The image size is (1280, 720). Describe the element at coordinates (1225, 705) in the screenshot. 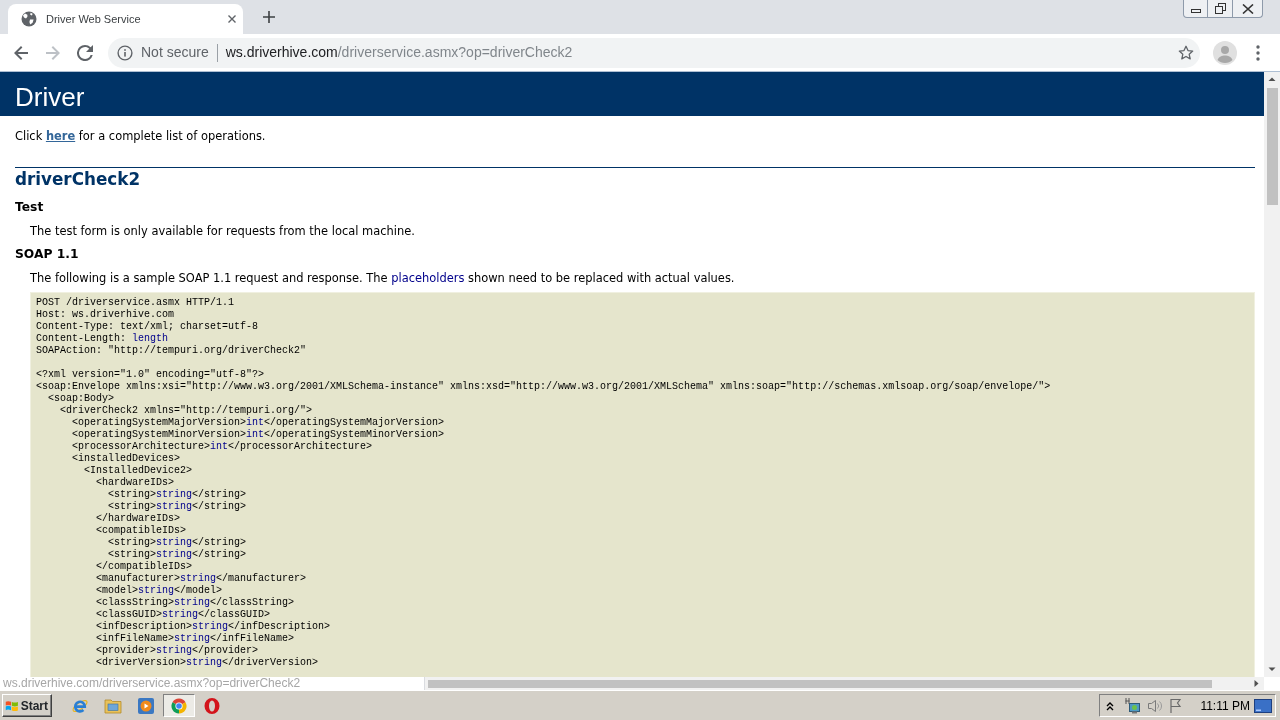

I see `tray-clock: 11:11 PM` at that location.